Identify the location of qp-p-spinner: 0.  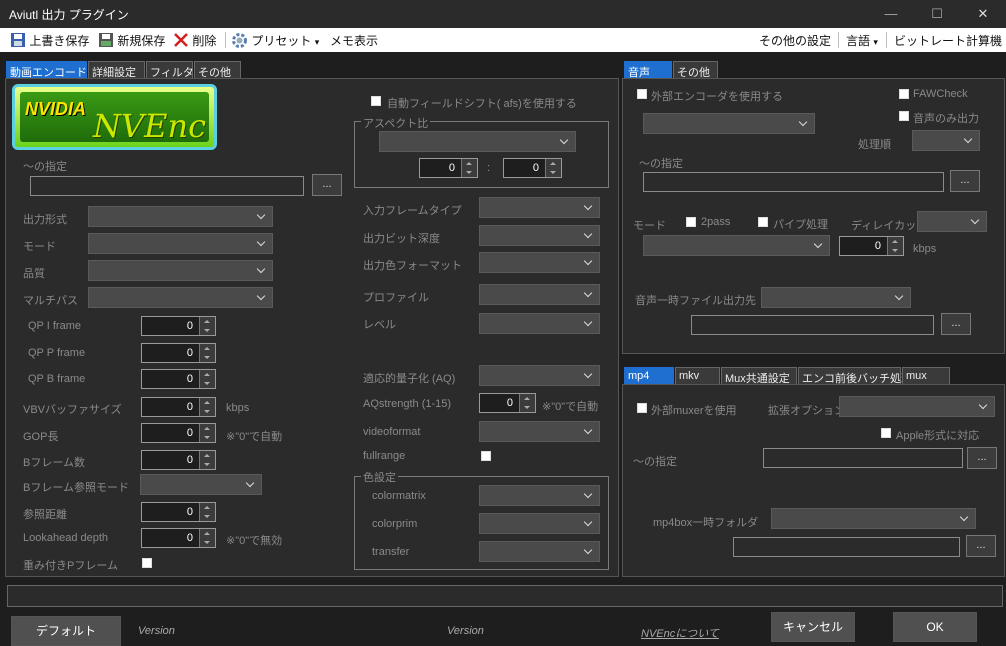
(178, 353).